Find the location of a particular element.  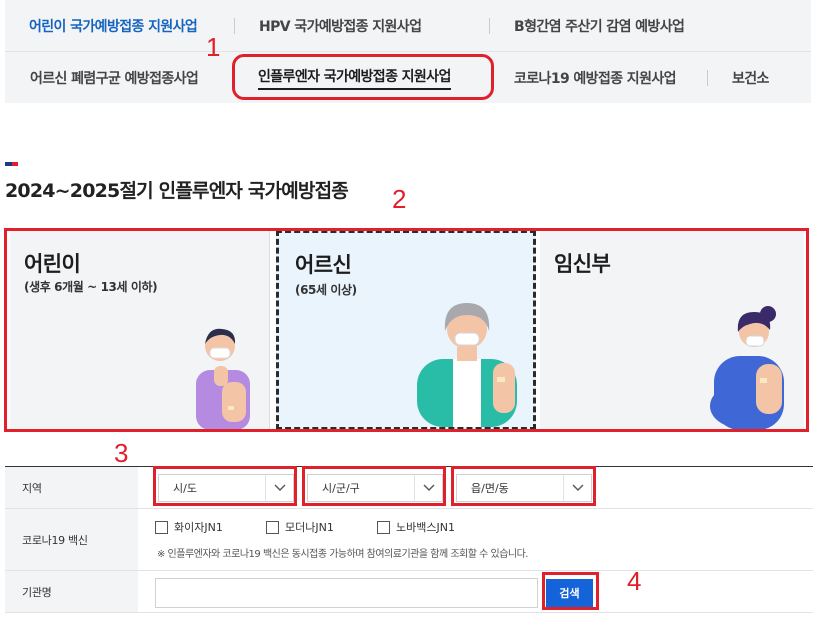

nav-tab-covid19: 코로나19 예방접종 지원사업 is located at coordinates (595, 77).